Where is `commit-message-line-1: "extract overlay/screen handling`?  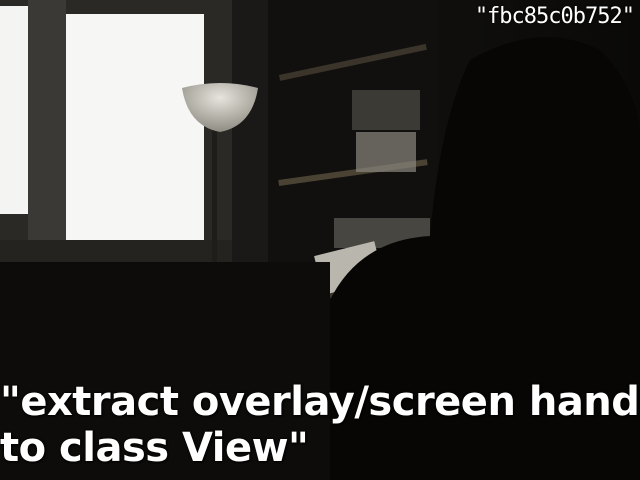 commit-message-line-1: "extract overlay/screen handling is located at coordinates (320, 402).